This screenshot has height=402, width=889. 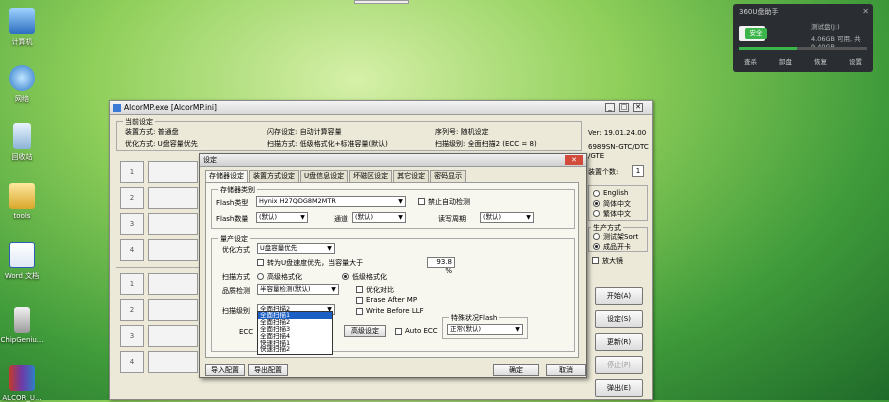 I want to click on tab-device-mode: 装置方式设定, so click(x=274, y=176).